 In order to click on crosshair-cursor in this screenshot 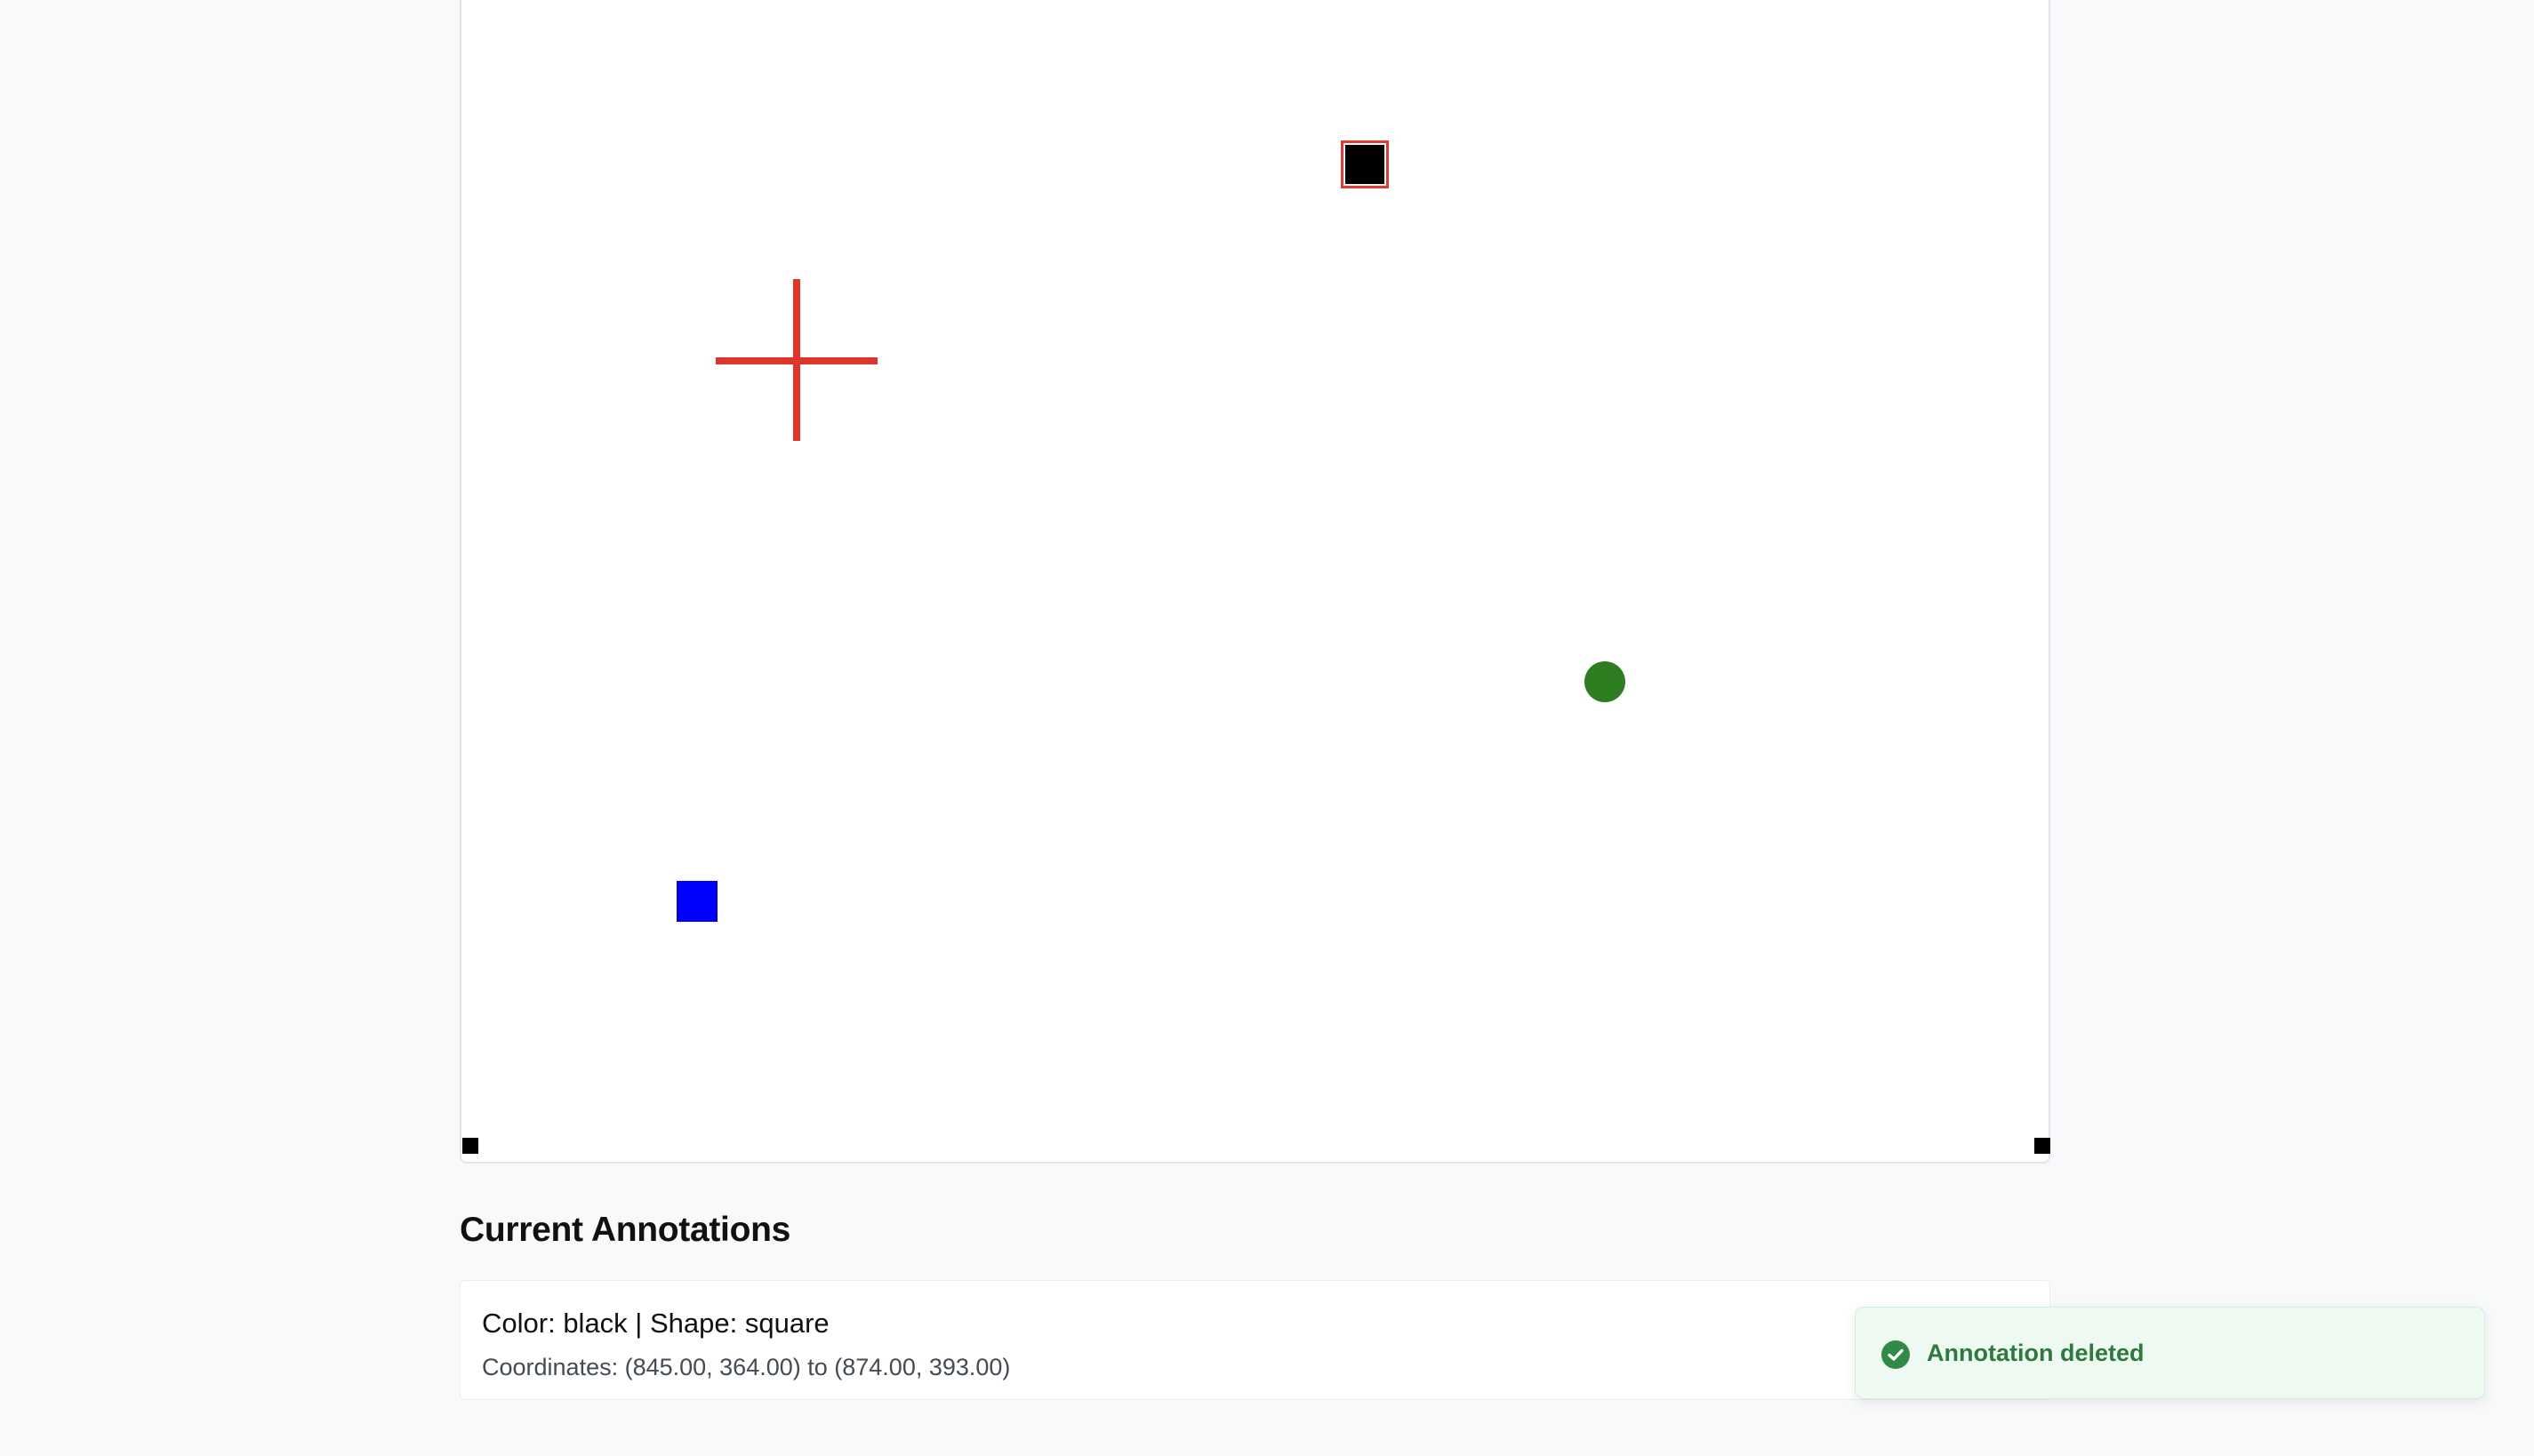, I will do `click(797, 360)`.